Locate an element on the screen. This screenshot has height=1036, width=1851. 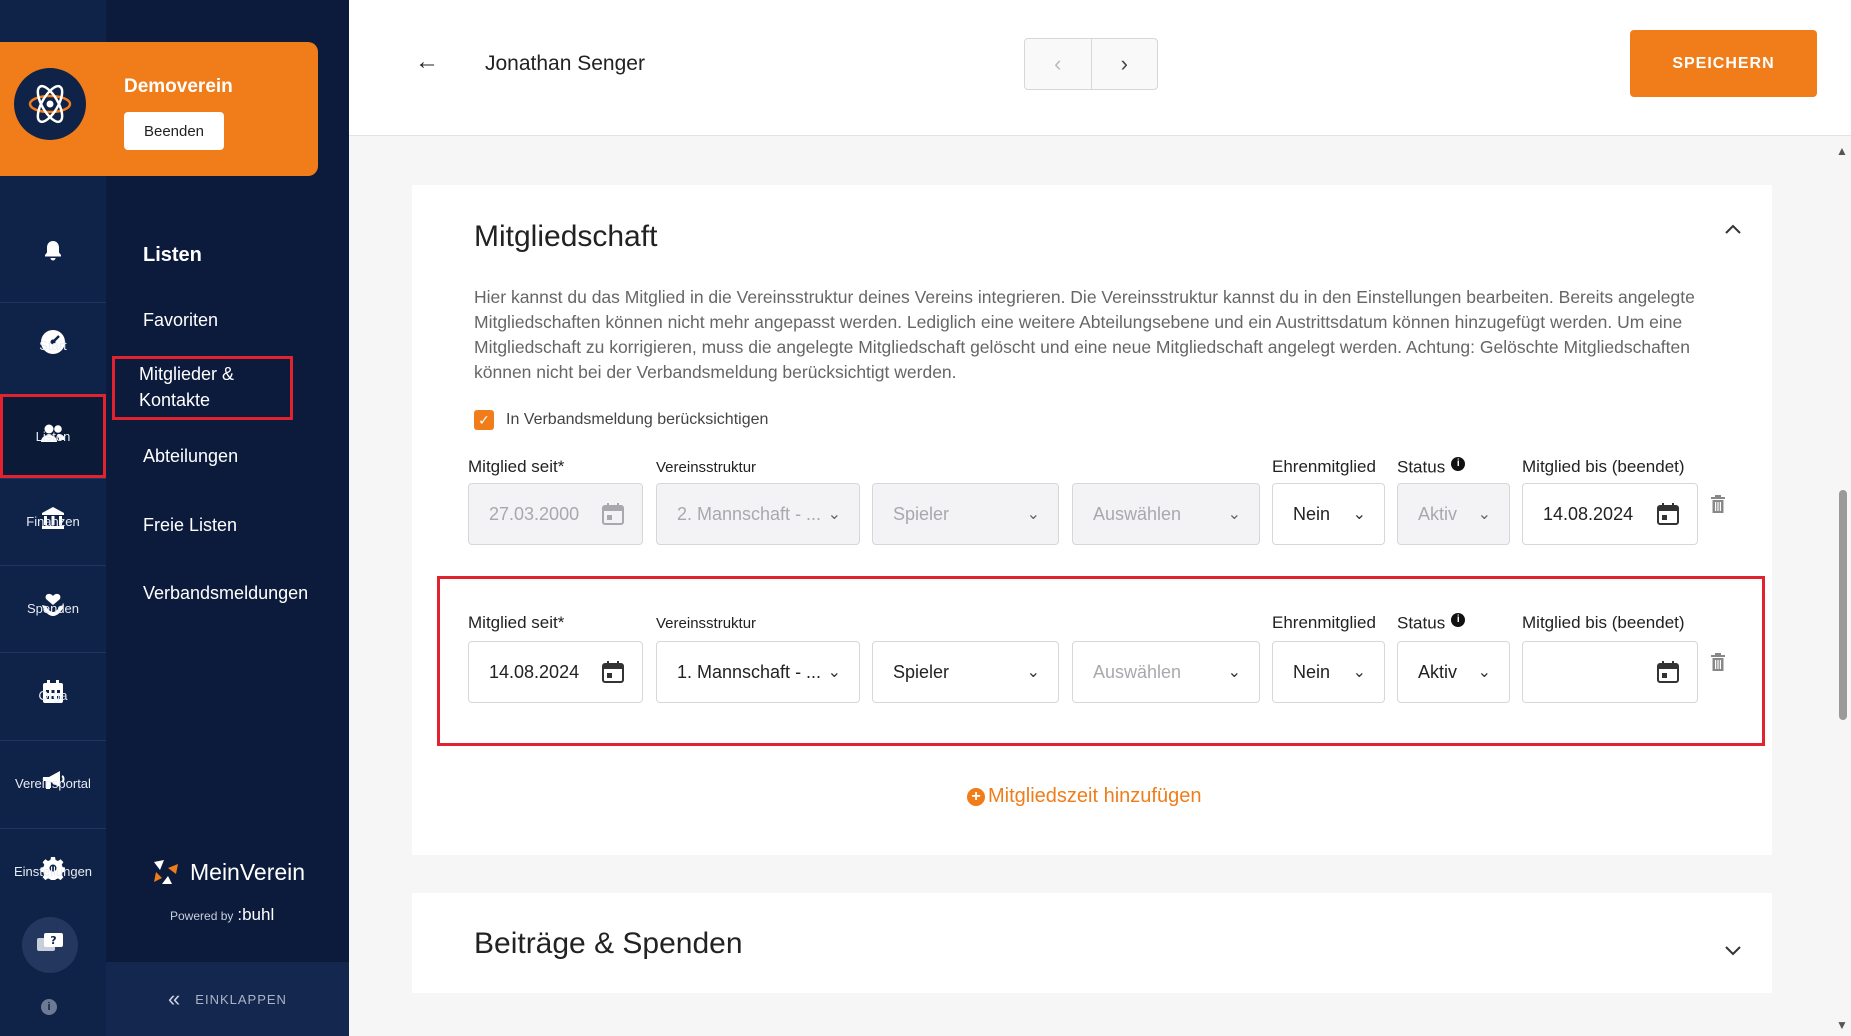
buhl-logo: :buhl is located at coordinates (256, 914).